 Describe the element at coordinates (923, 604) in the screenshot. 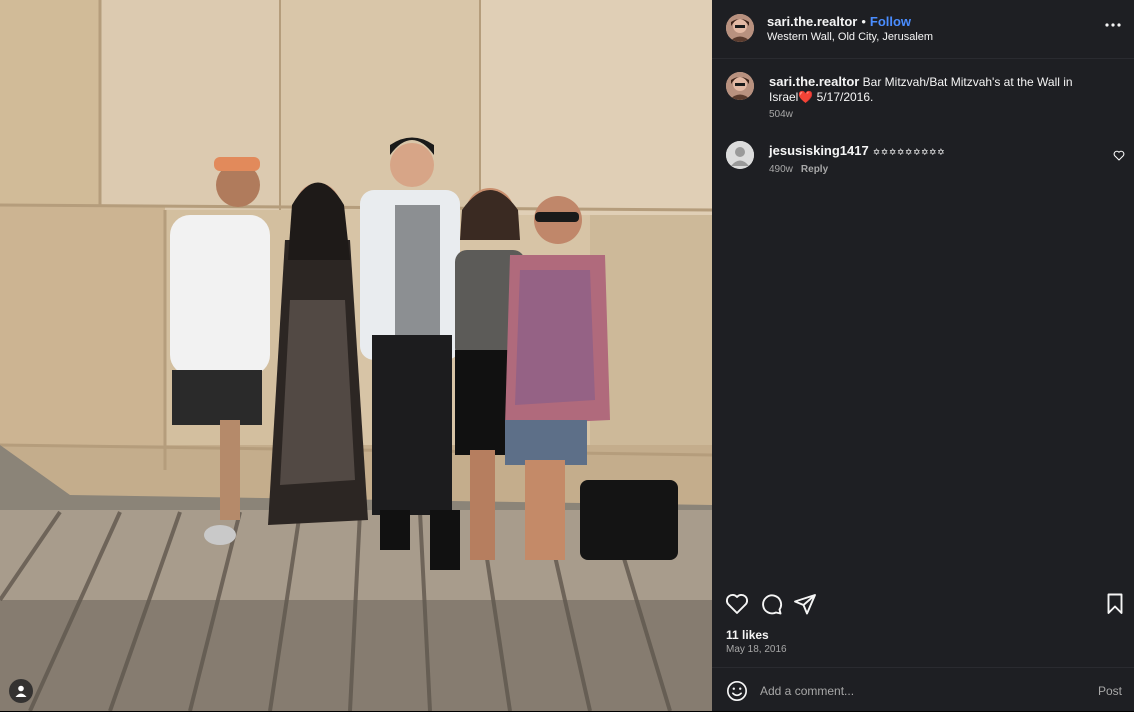

I see `action-bar` at that location.